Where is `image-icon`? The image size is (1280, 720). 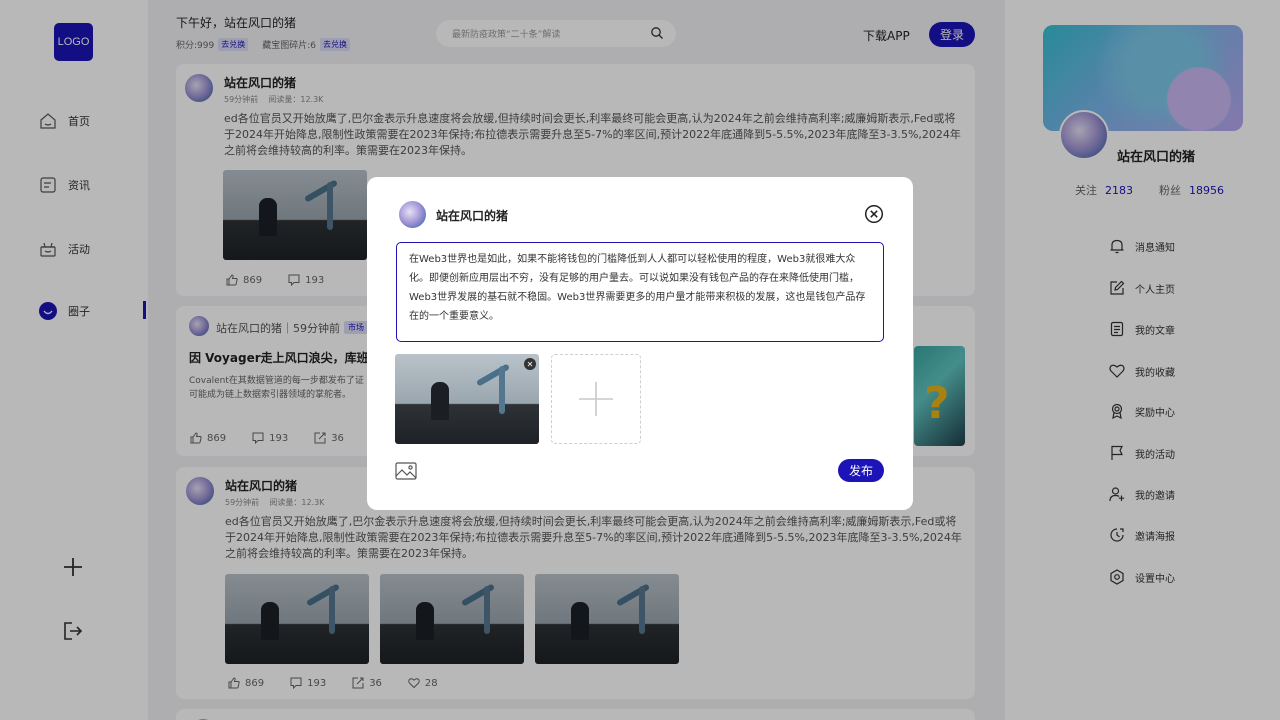 image-icon is located at coordinates (406, 471).